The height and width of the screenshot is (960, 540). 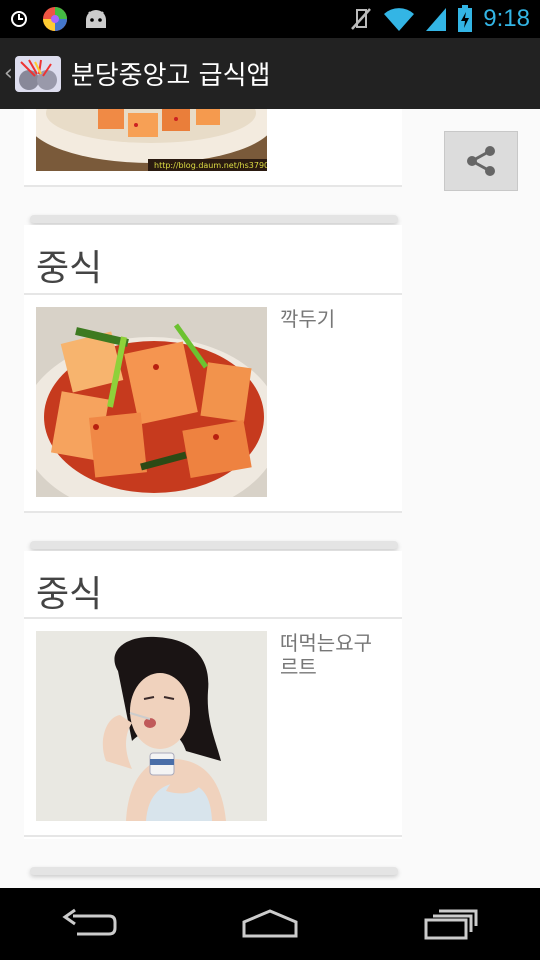 I want to click on cell-signal-icon, so click(x=436, y=19).